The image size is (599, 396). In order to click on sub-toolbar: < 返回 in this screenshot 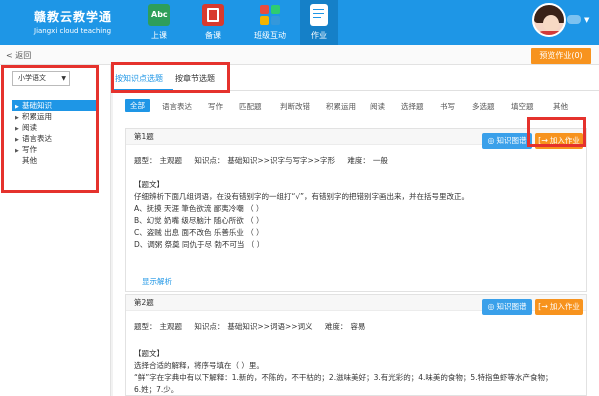, I will do `click(299, 55)`.